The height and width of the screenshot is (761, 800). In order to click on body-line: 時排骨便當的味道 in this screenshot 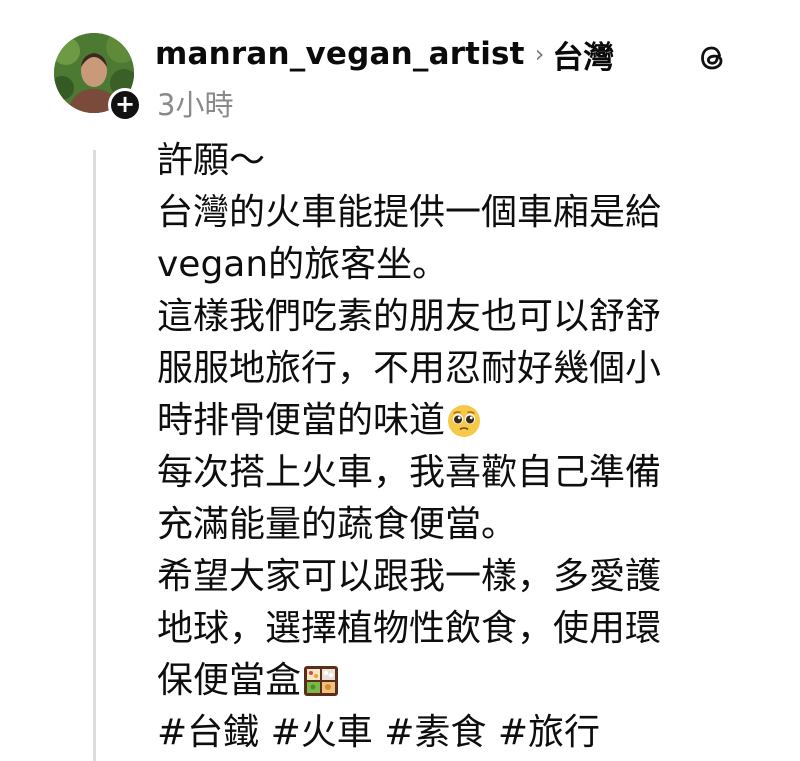, I will do `click(301, 420)`.